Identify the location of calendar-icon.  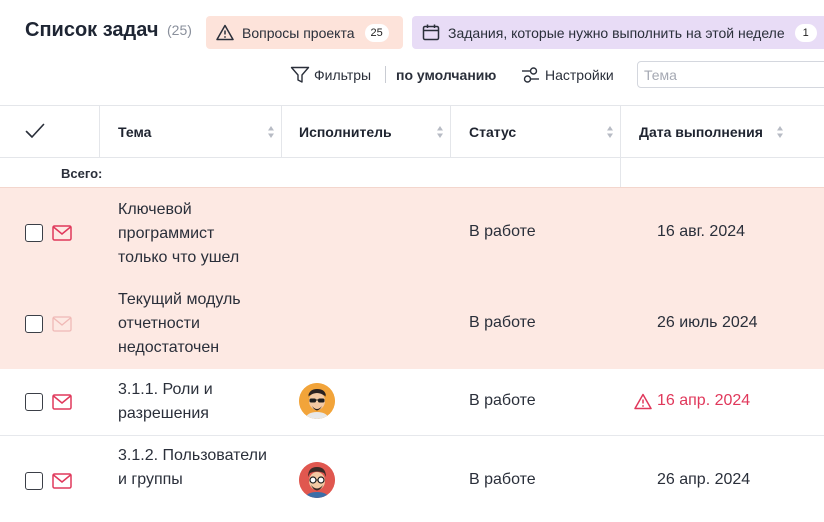
(431, 32).